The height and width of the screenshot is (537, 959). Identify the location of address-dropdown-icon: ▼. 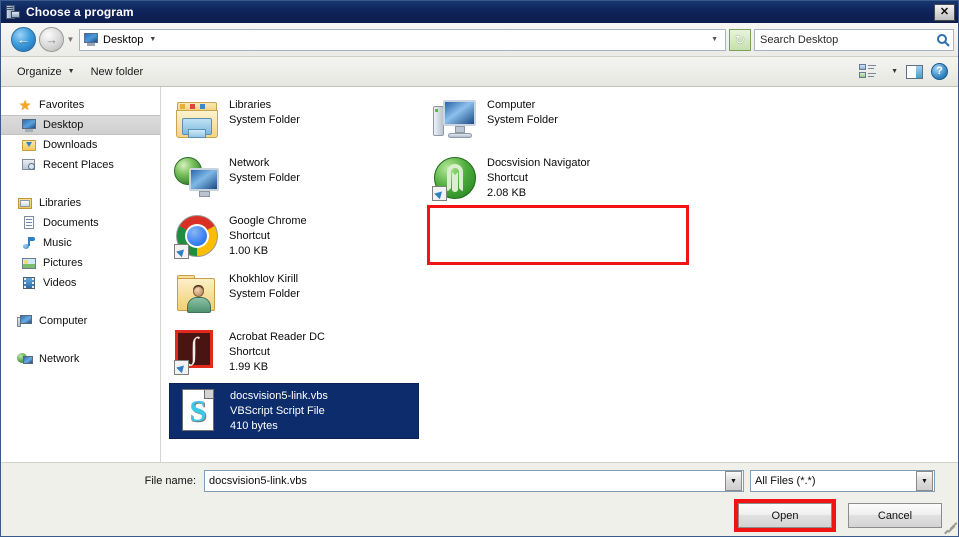
(714, 39).